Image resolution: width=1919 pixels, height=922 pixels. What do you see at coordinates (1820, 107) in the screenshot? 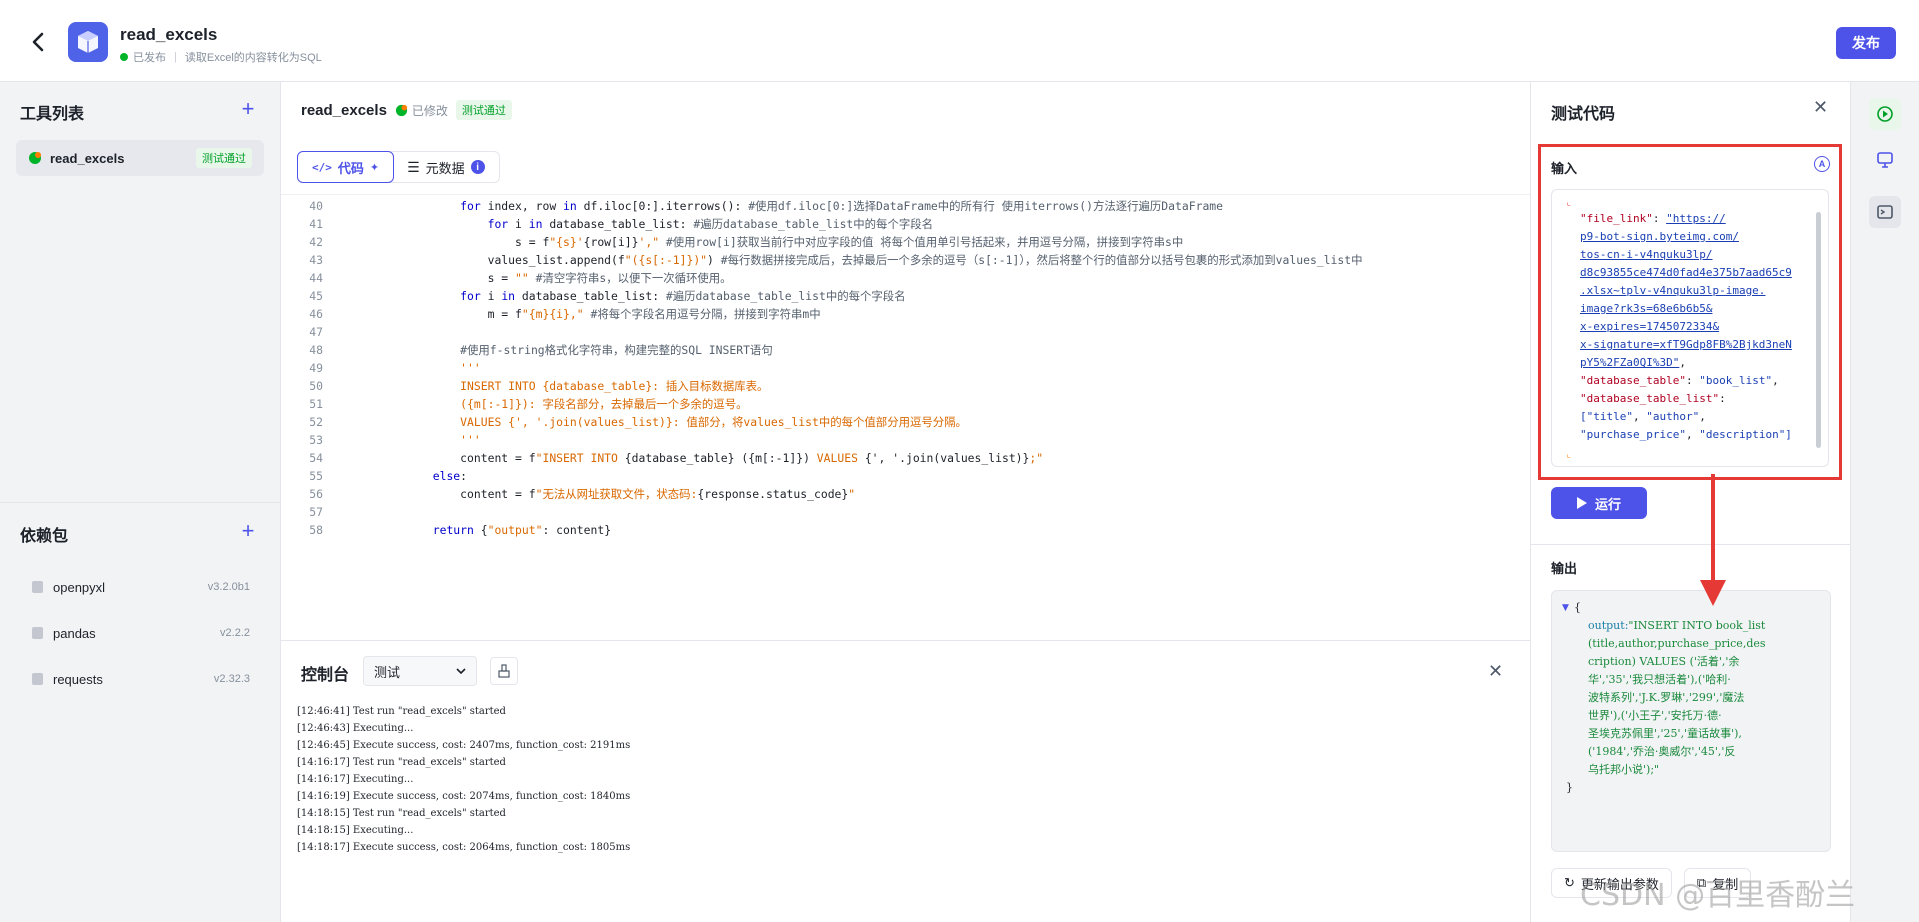
I see `close-panel-icon: ✕` at bounding box center [1820, 107].